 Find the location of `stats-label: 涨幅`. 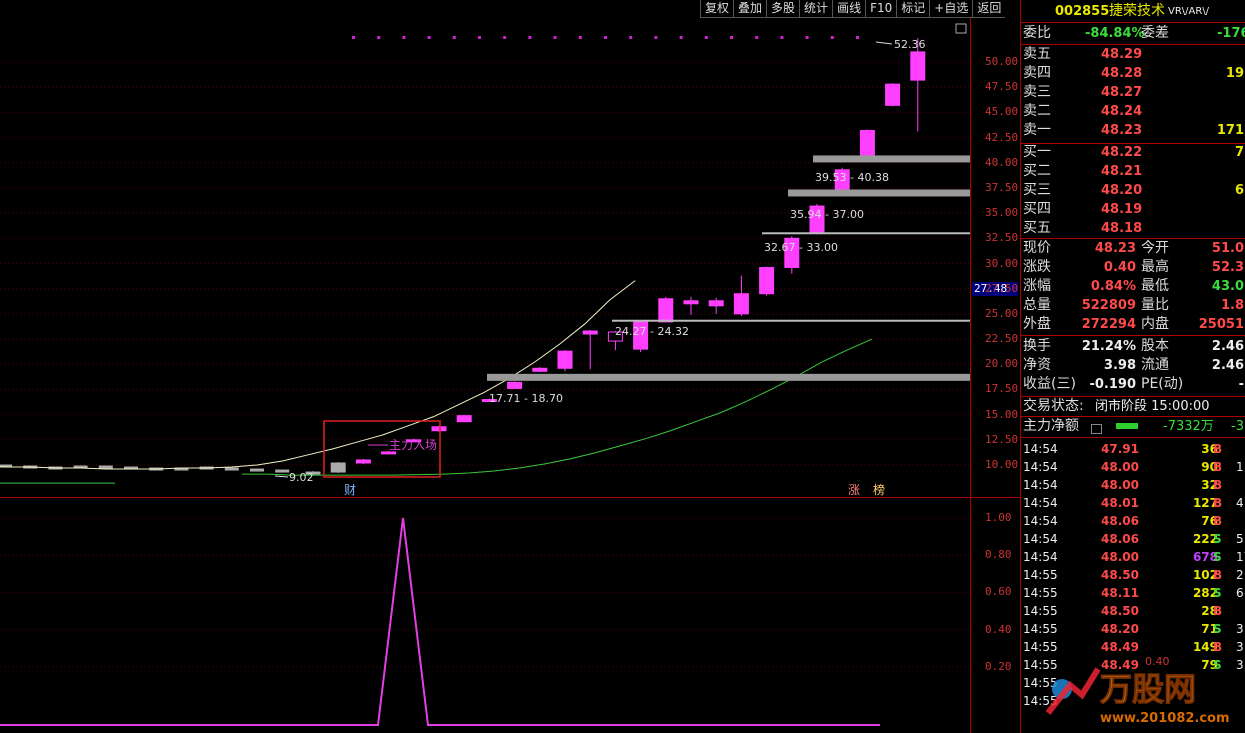

stats-label: 涨幅 is located at coordinates (1037, 286).